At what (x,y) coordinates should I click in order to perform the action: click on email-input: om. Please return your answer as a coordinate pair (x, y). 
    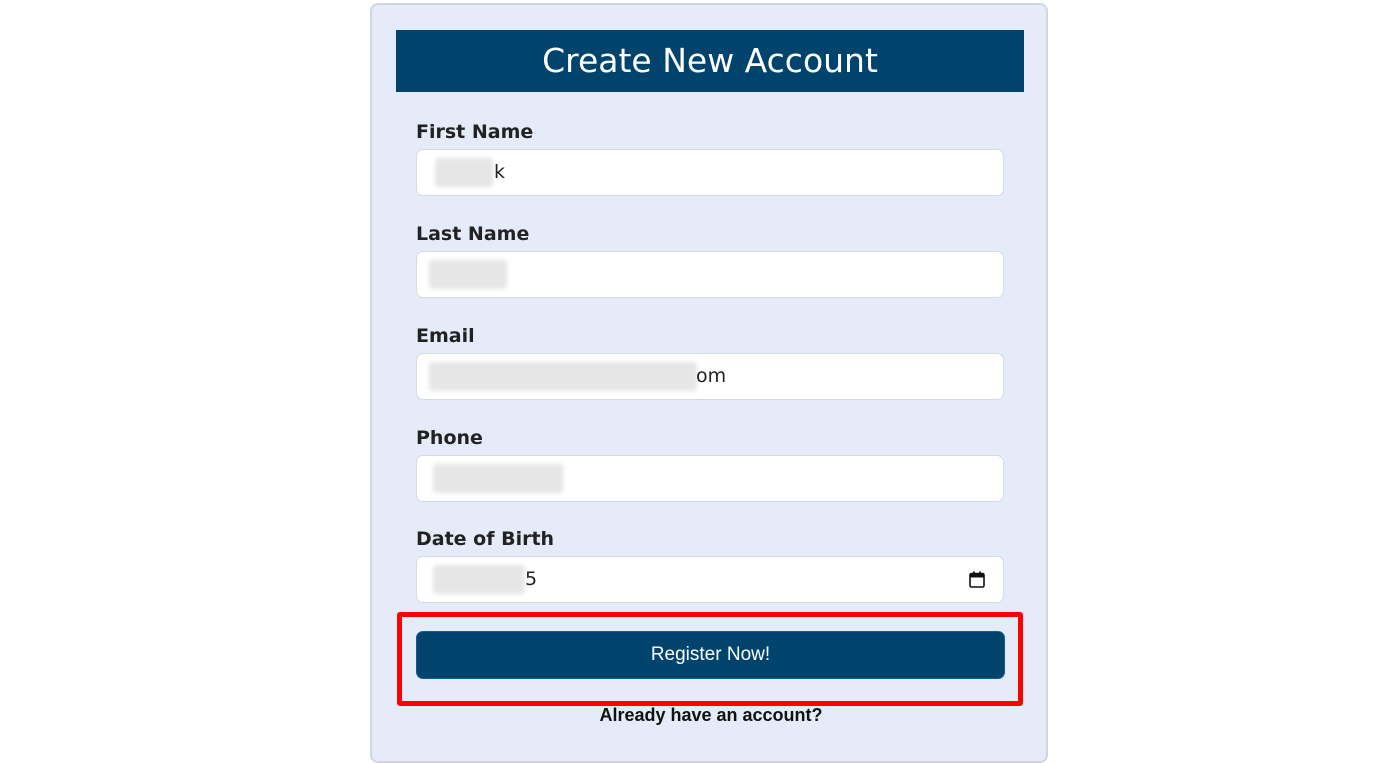
    Looking at the image, I should click on (710, 376).